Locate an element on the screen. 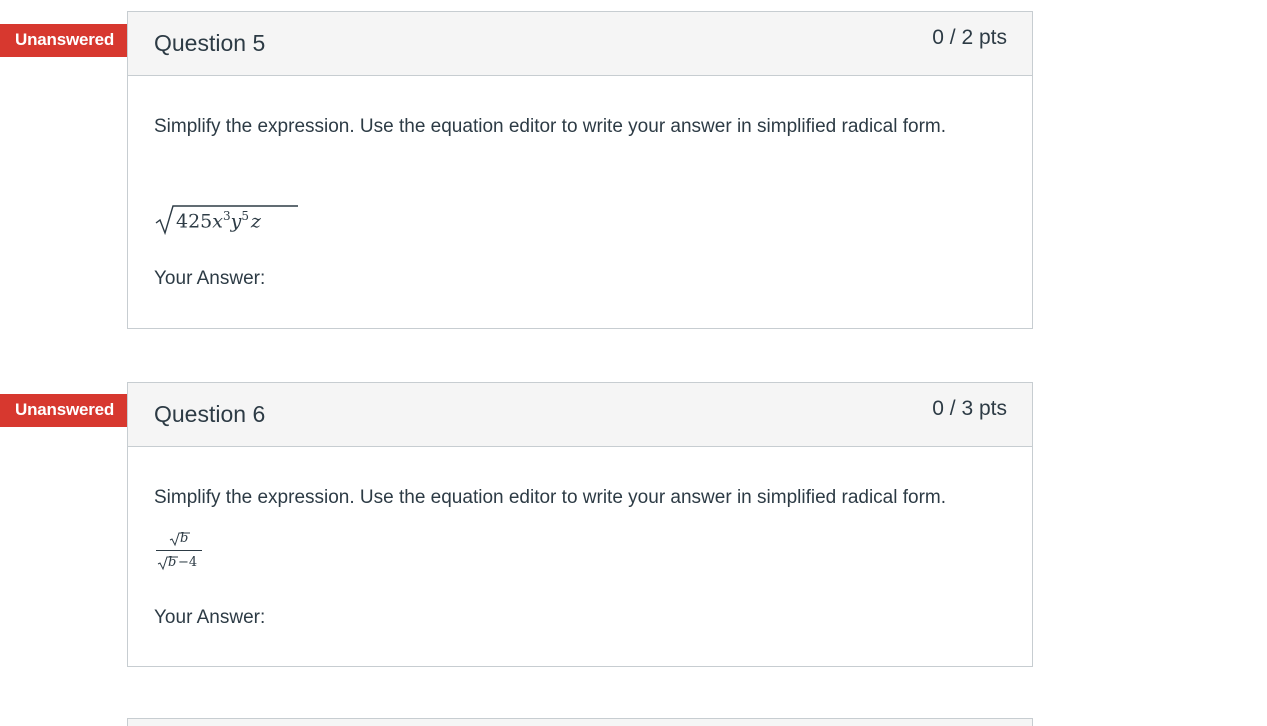  radicand: 425x3y5 z is located at coordinates (218, 220).